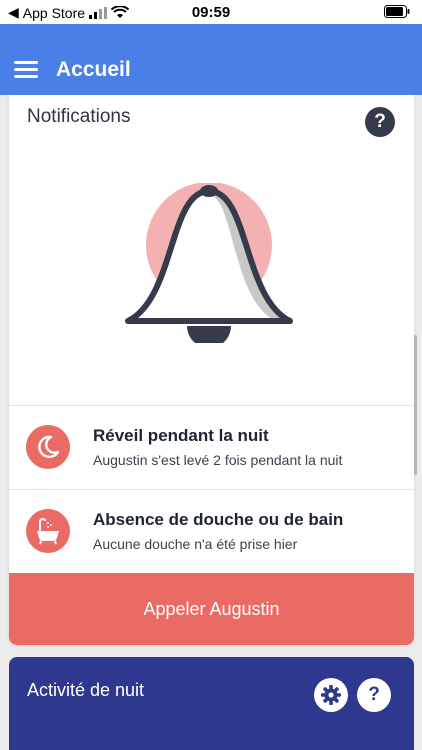 Image resolution: width=422 pixels, height=750 pixels. I want to click on status-time: 09:59, so click(211, 12).